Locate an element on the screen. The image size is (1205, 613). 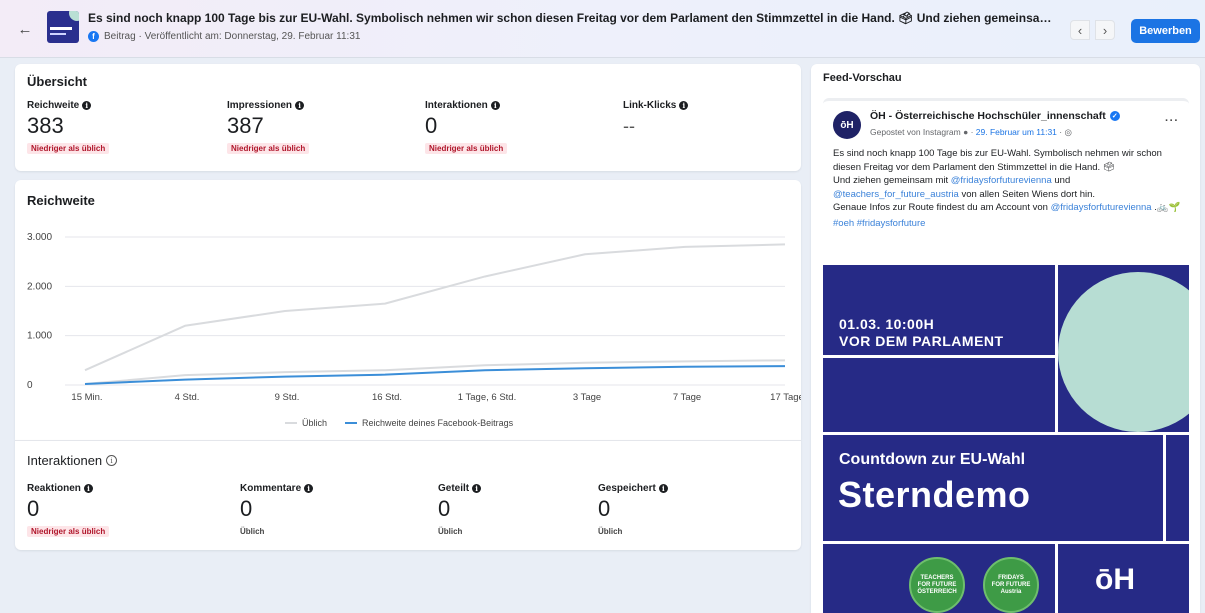
avatar: ōH is located at coordinates (847, 125).